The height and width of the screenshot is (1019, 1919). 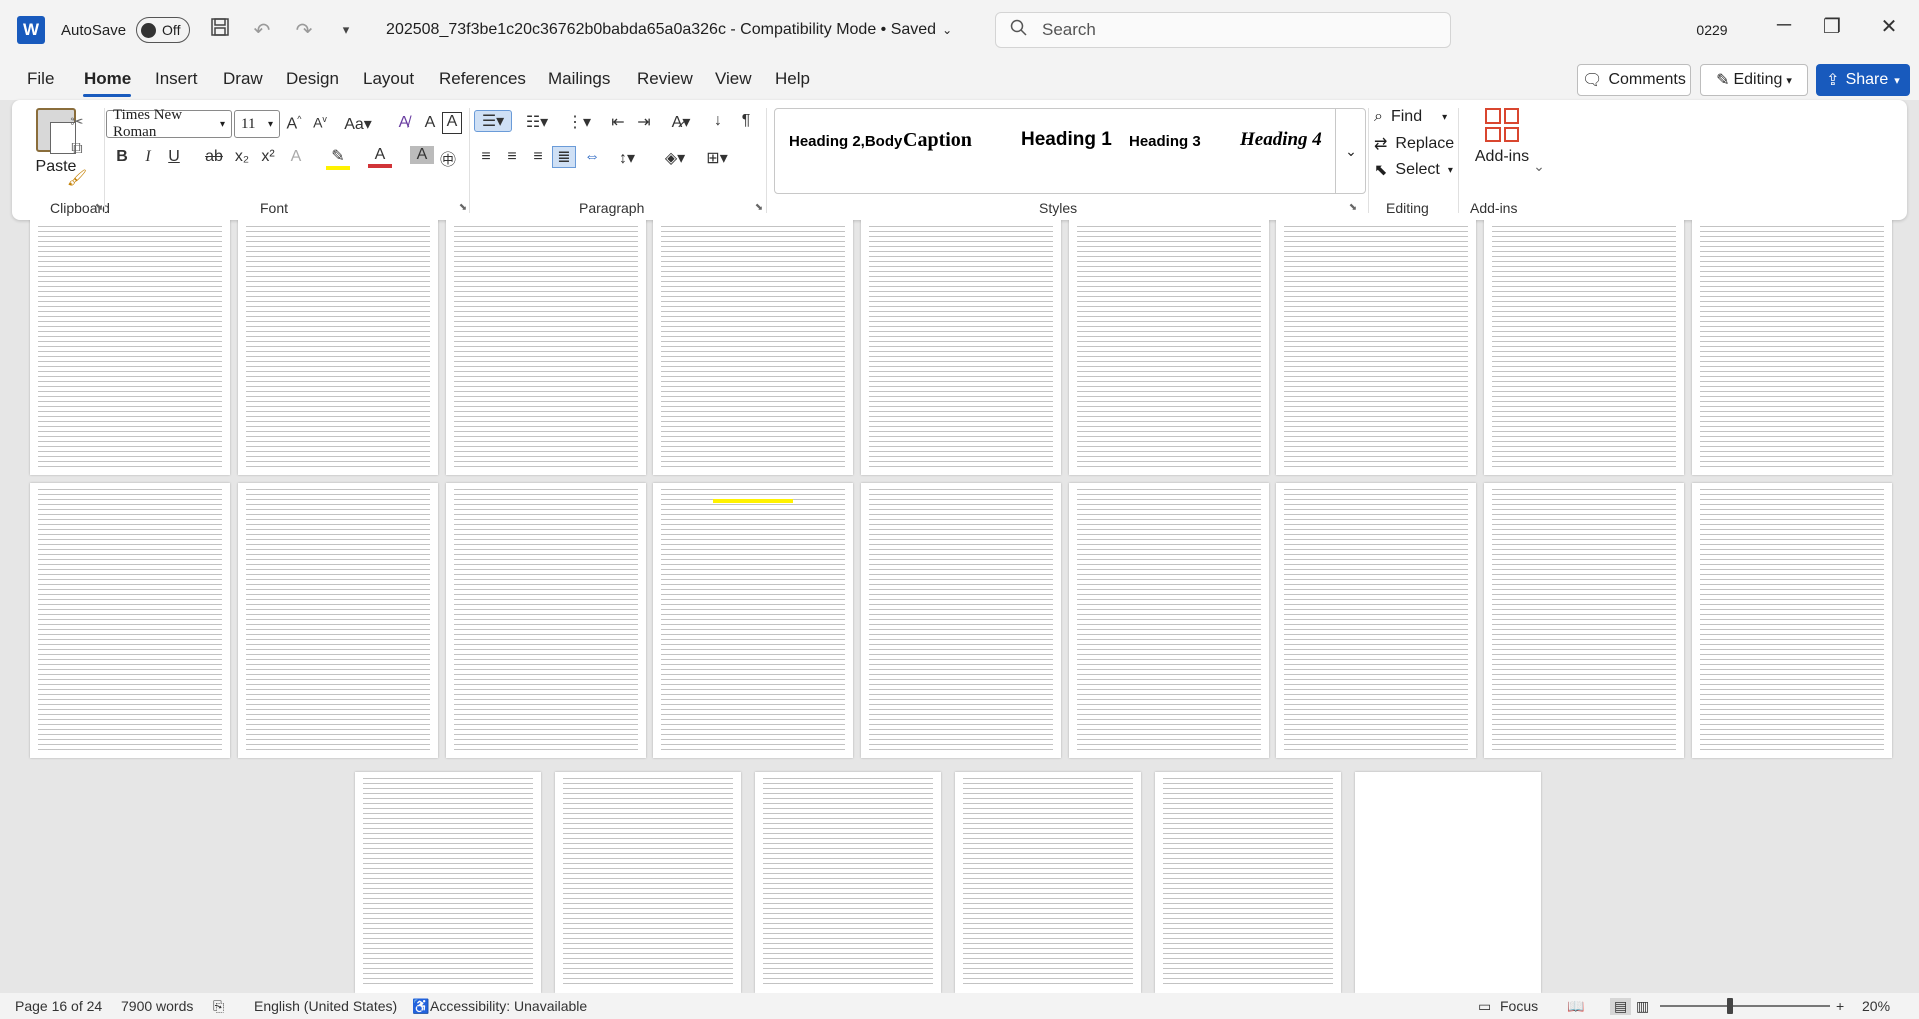 What do you see at coordinates (243, 79) in the screenshot?
I see `tab-draw: Draw` at bounding box center [243, 79].